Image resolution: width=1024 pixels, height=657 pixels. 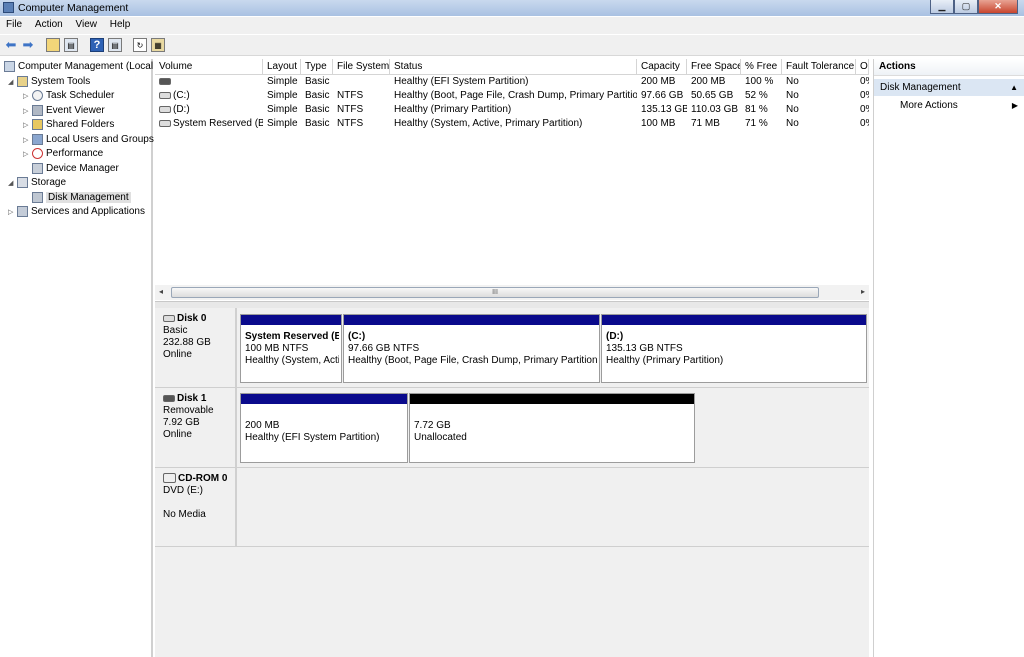 What do you see at coordinates (1014, 87) in the screenshot?
I see `collapse-up-icon: ▲` at bounding box center [1014, 87].